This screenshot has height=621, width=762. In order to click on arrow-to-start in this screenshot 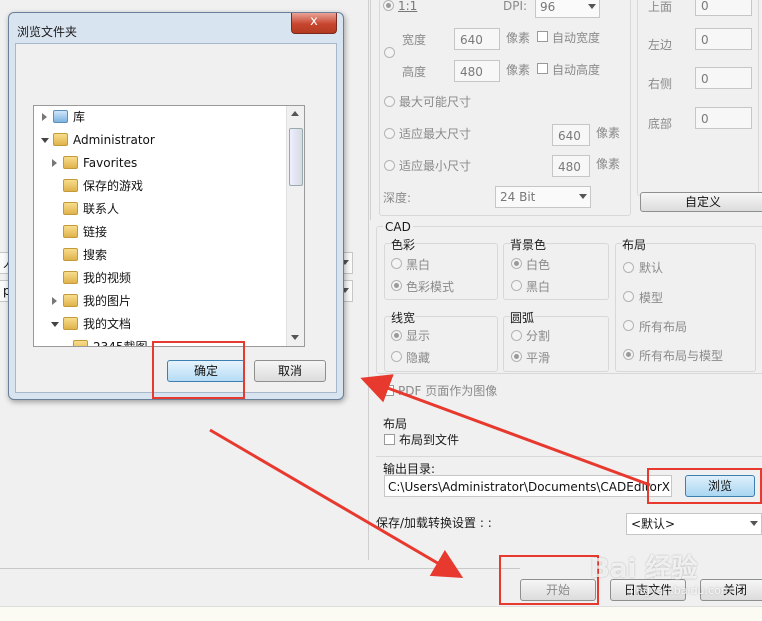, I will do `click(336, 503)`.